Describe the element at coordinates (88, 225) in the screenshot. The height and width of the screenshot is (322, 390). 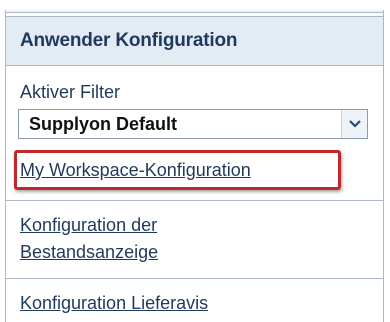
I see `inventory-display-config-link: Konfiguration der` at that location.